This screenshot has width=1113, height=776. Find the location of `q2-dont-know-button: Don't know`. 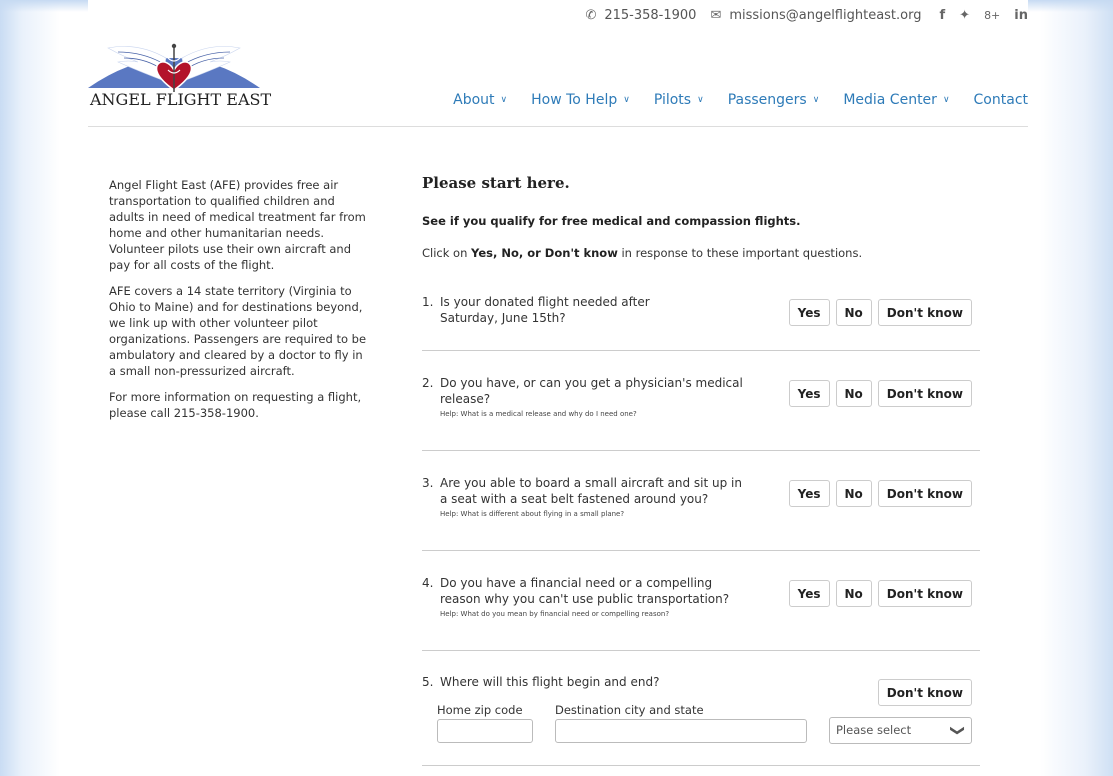

q2-dont-know-button: Don't know is located at coordinates (924, 393).